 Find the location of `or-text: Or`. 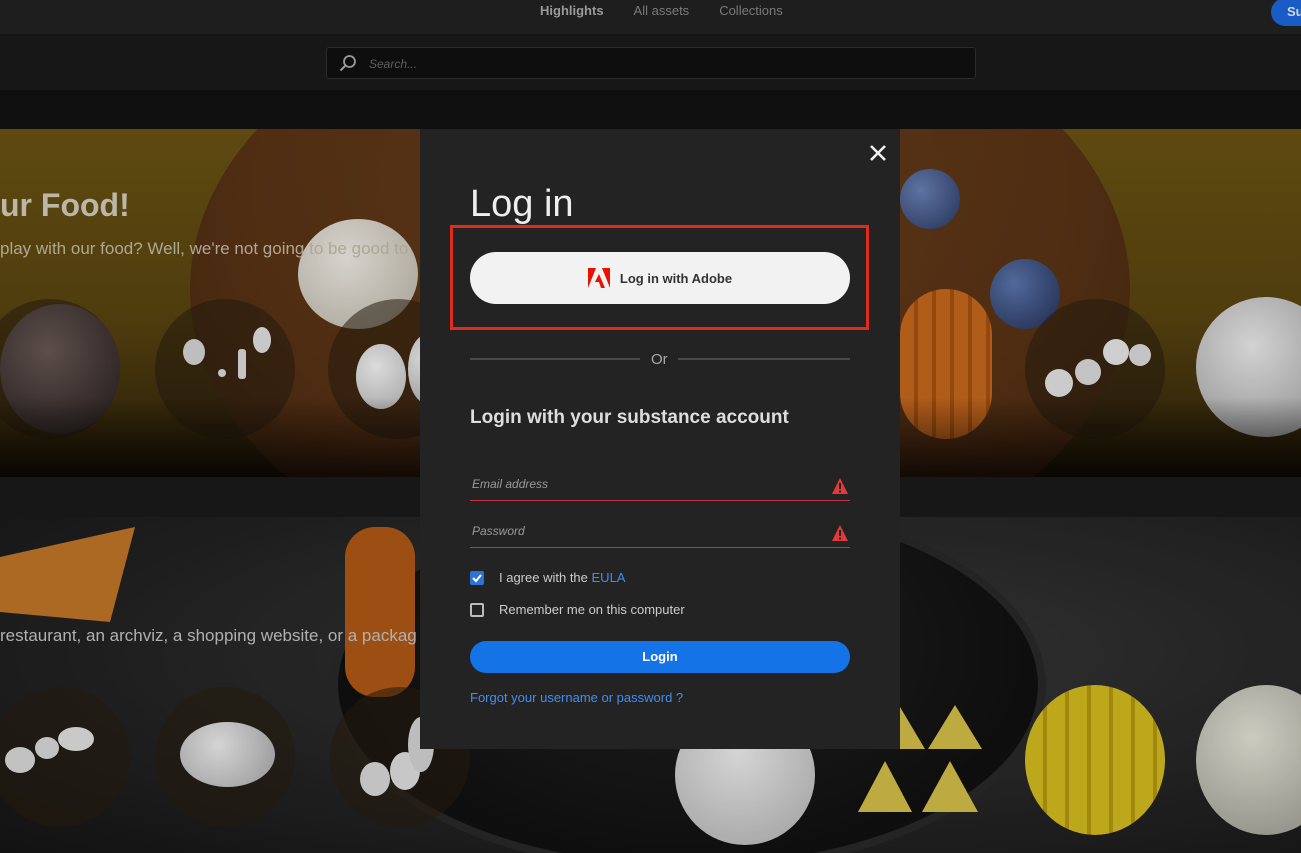

or-text: Or is located at coordinates (659, 359).